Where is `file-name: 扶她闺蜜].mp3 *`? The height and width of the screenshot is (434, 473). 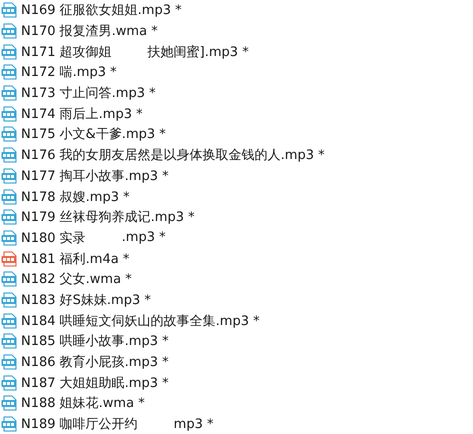
file-name: 扶她闺蜜].mp3 * is located at coordinates (198, 51).